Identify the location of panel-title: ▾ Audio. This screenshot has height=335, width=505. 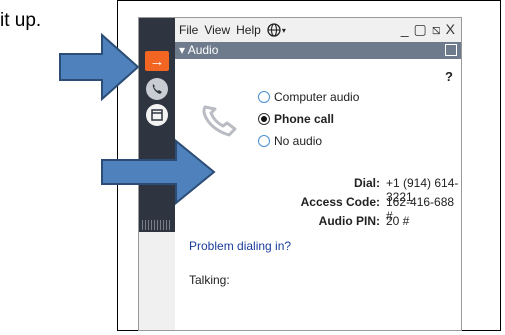
(199, 50).